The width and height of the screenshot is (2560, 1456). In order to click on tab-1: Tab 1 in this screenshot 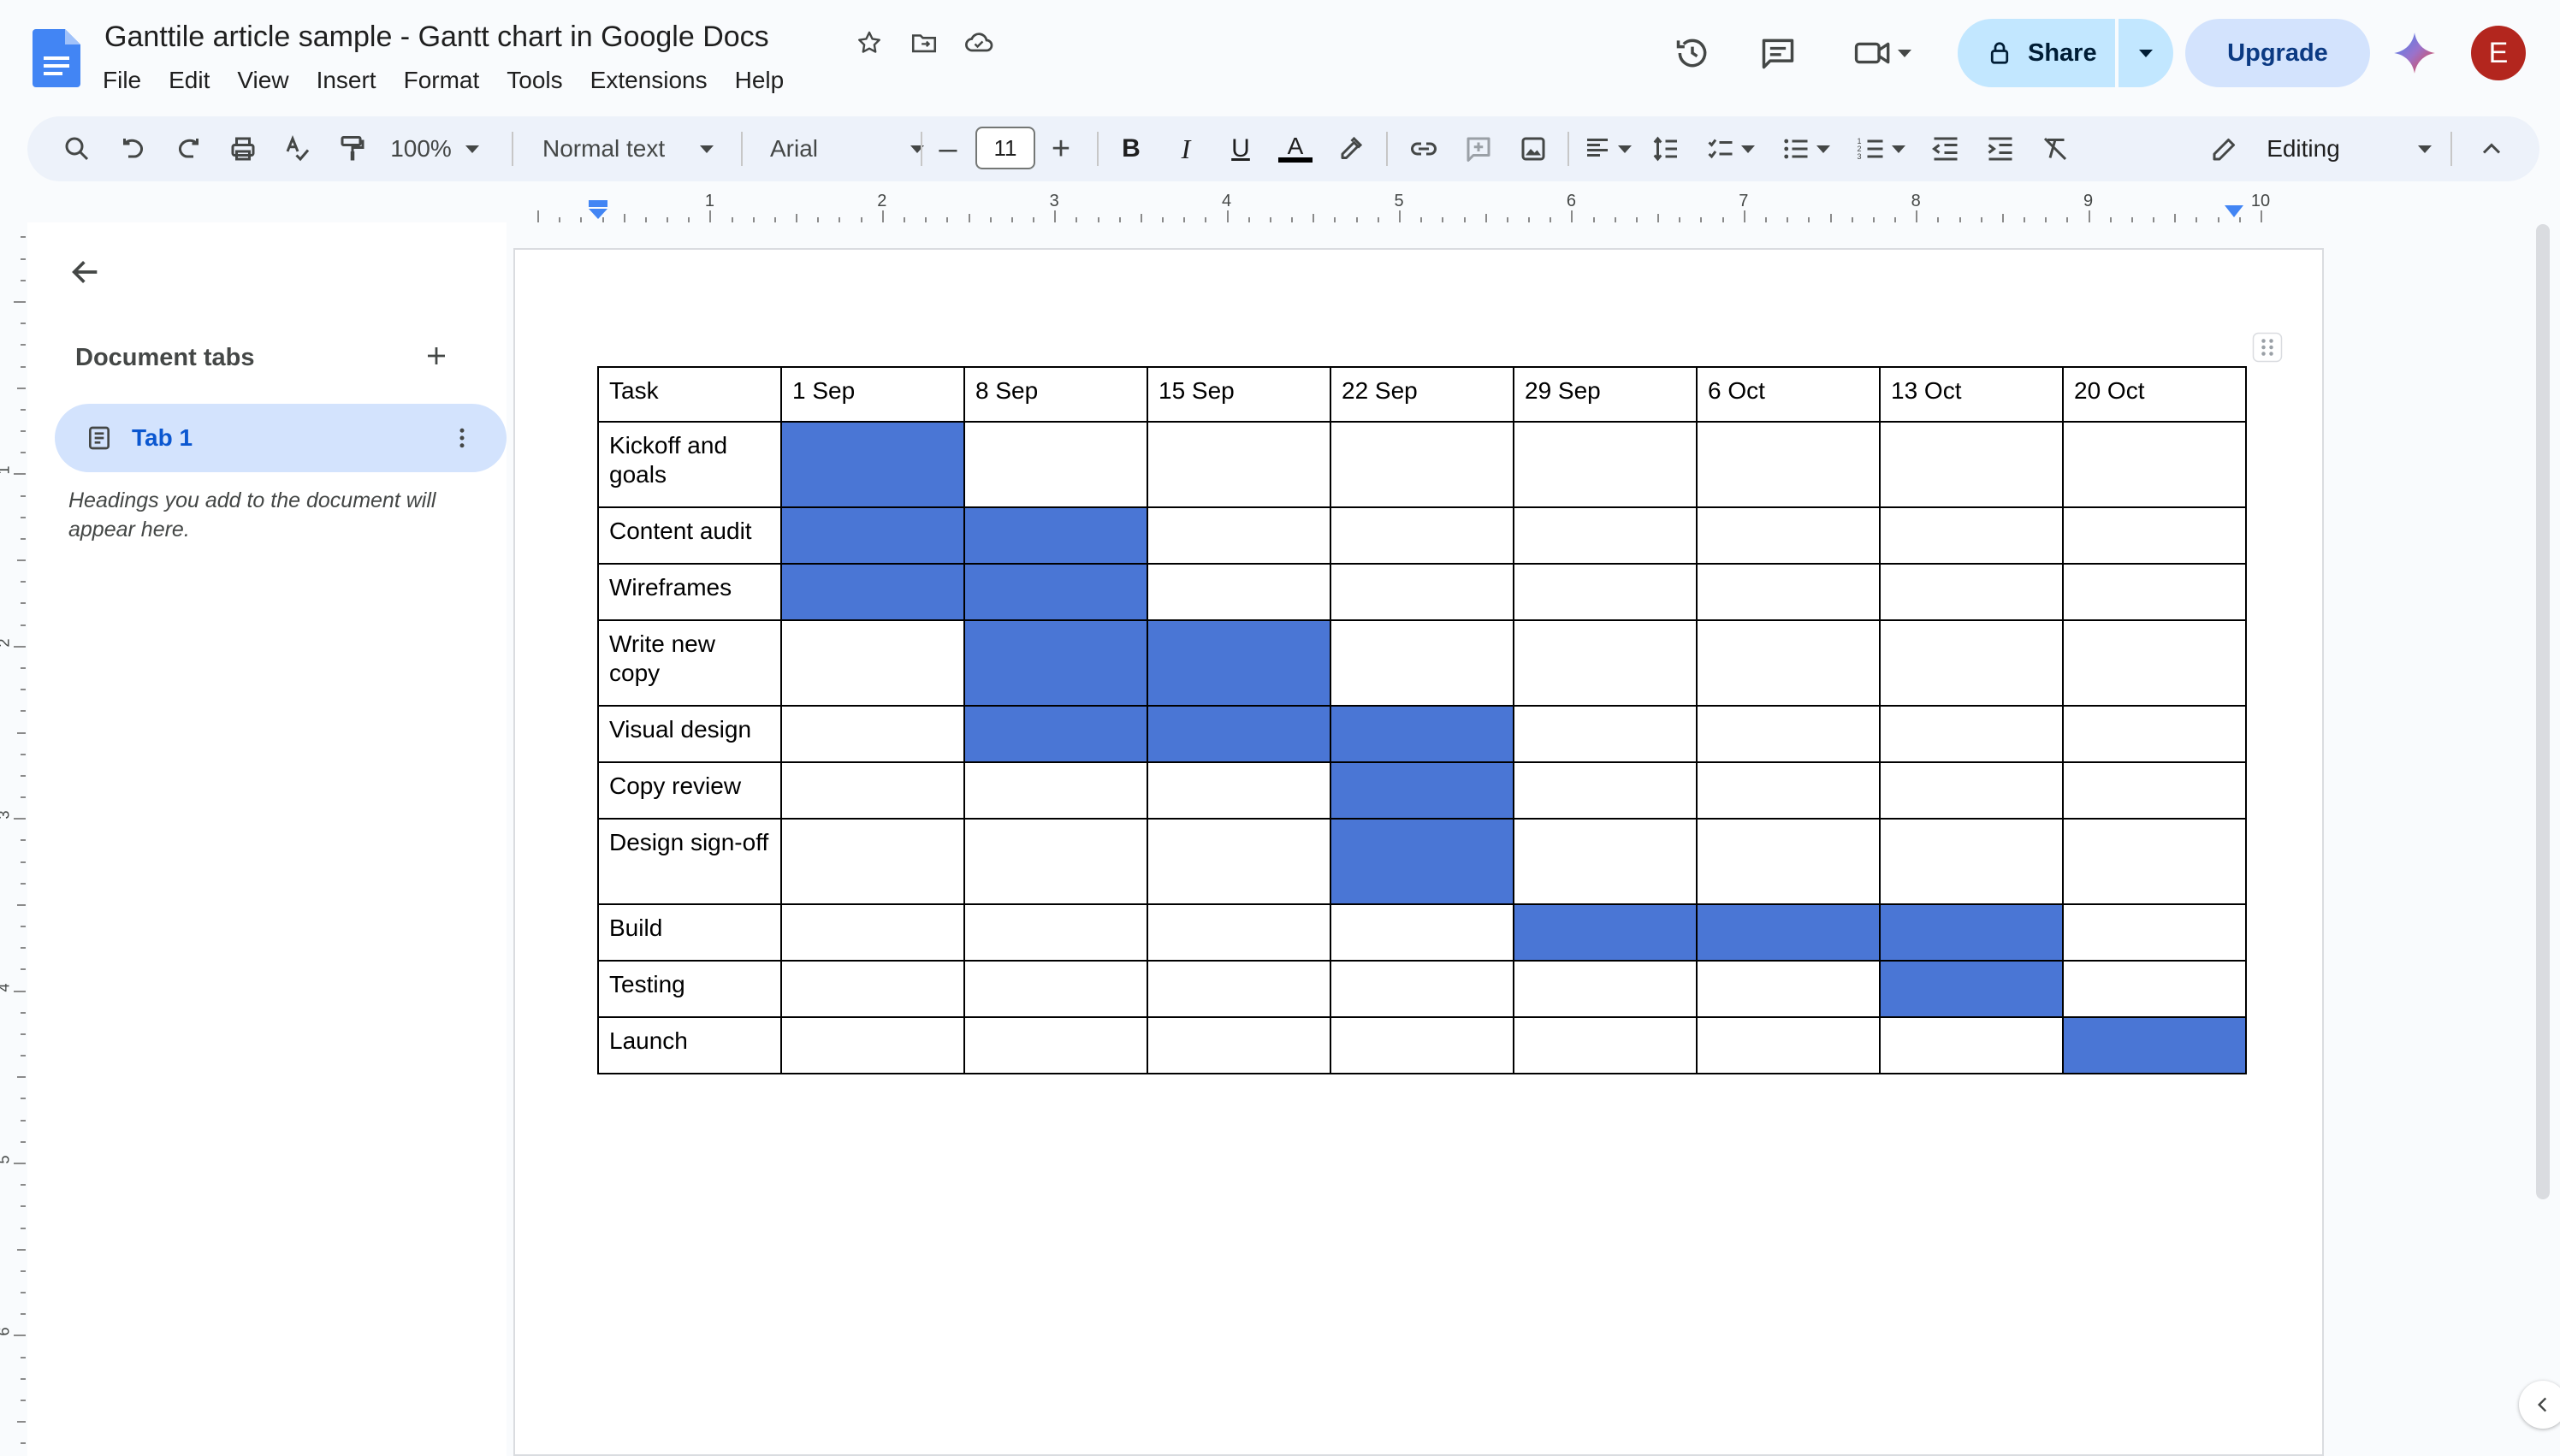, I will do `click(281, 438)`.